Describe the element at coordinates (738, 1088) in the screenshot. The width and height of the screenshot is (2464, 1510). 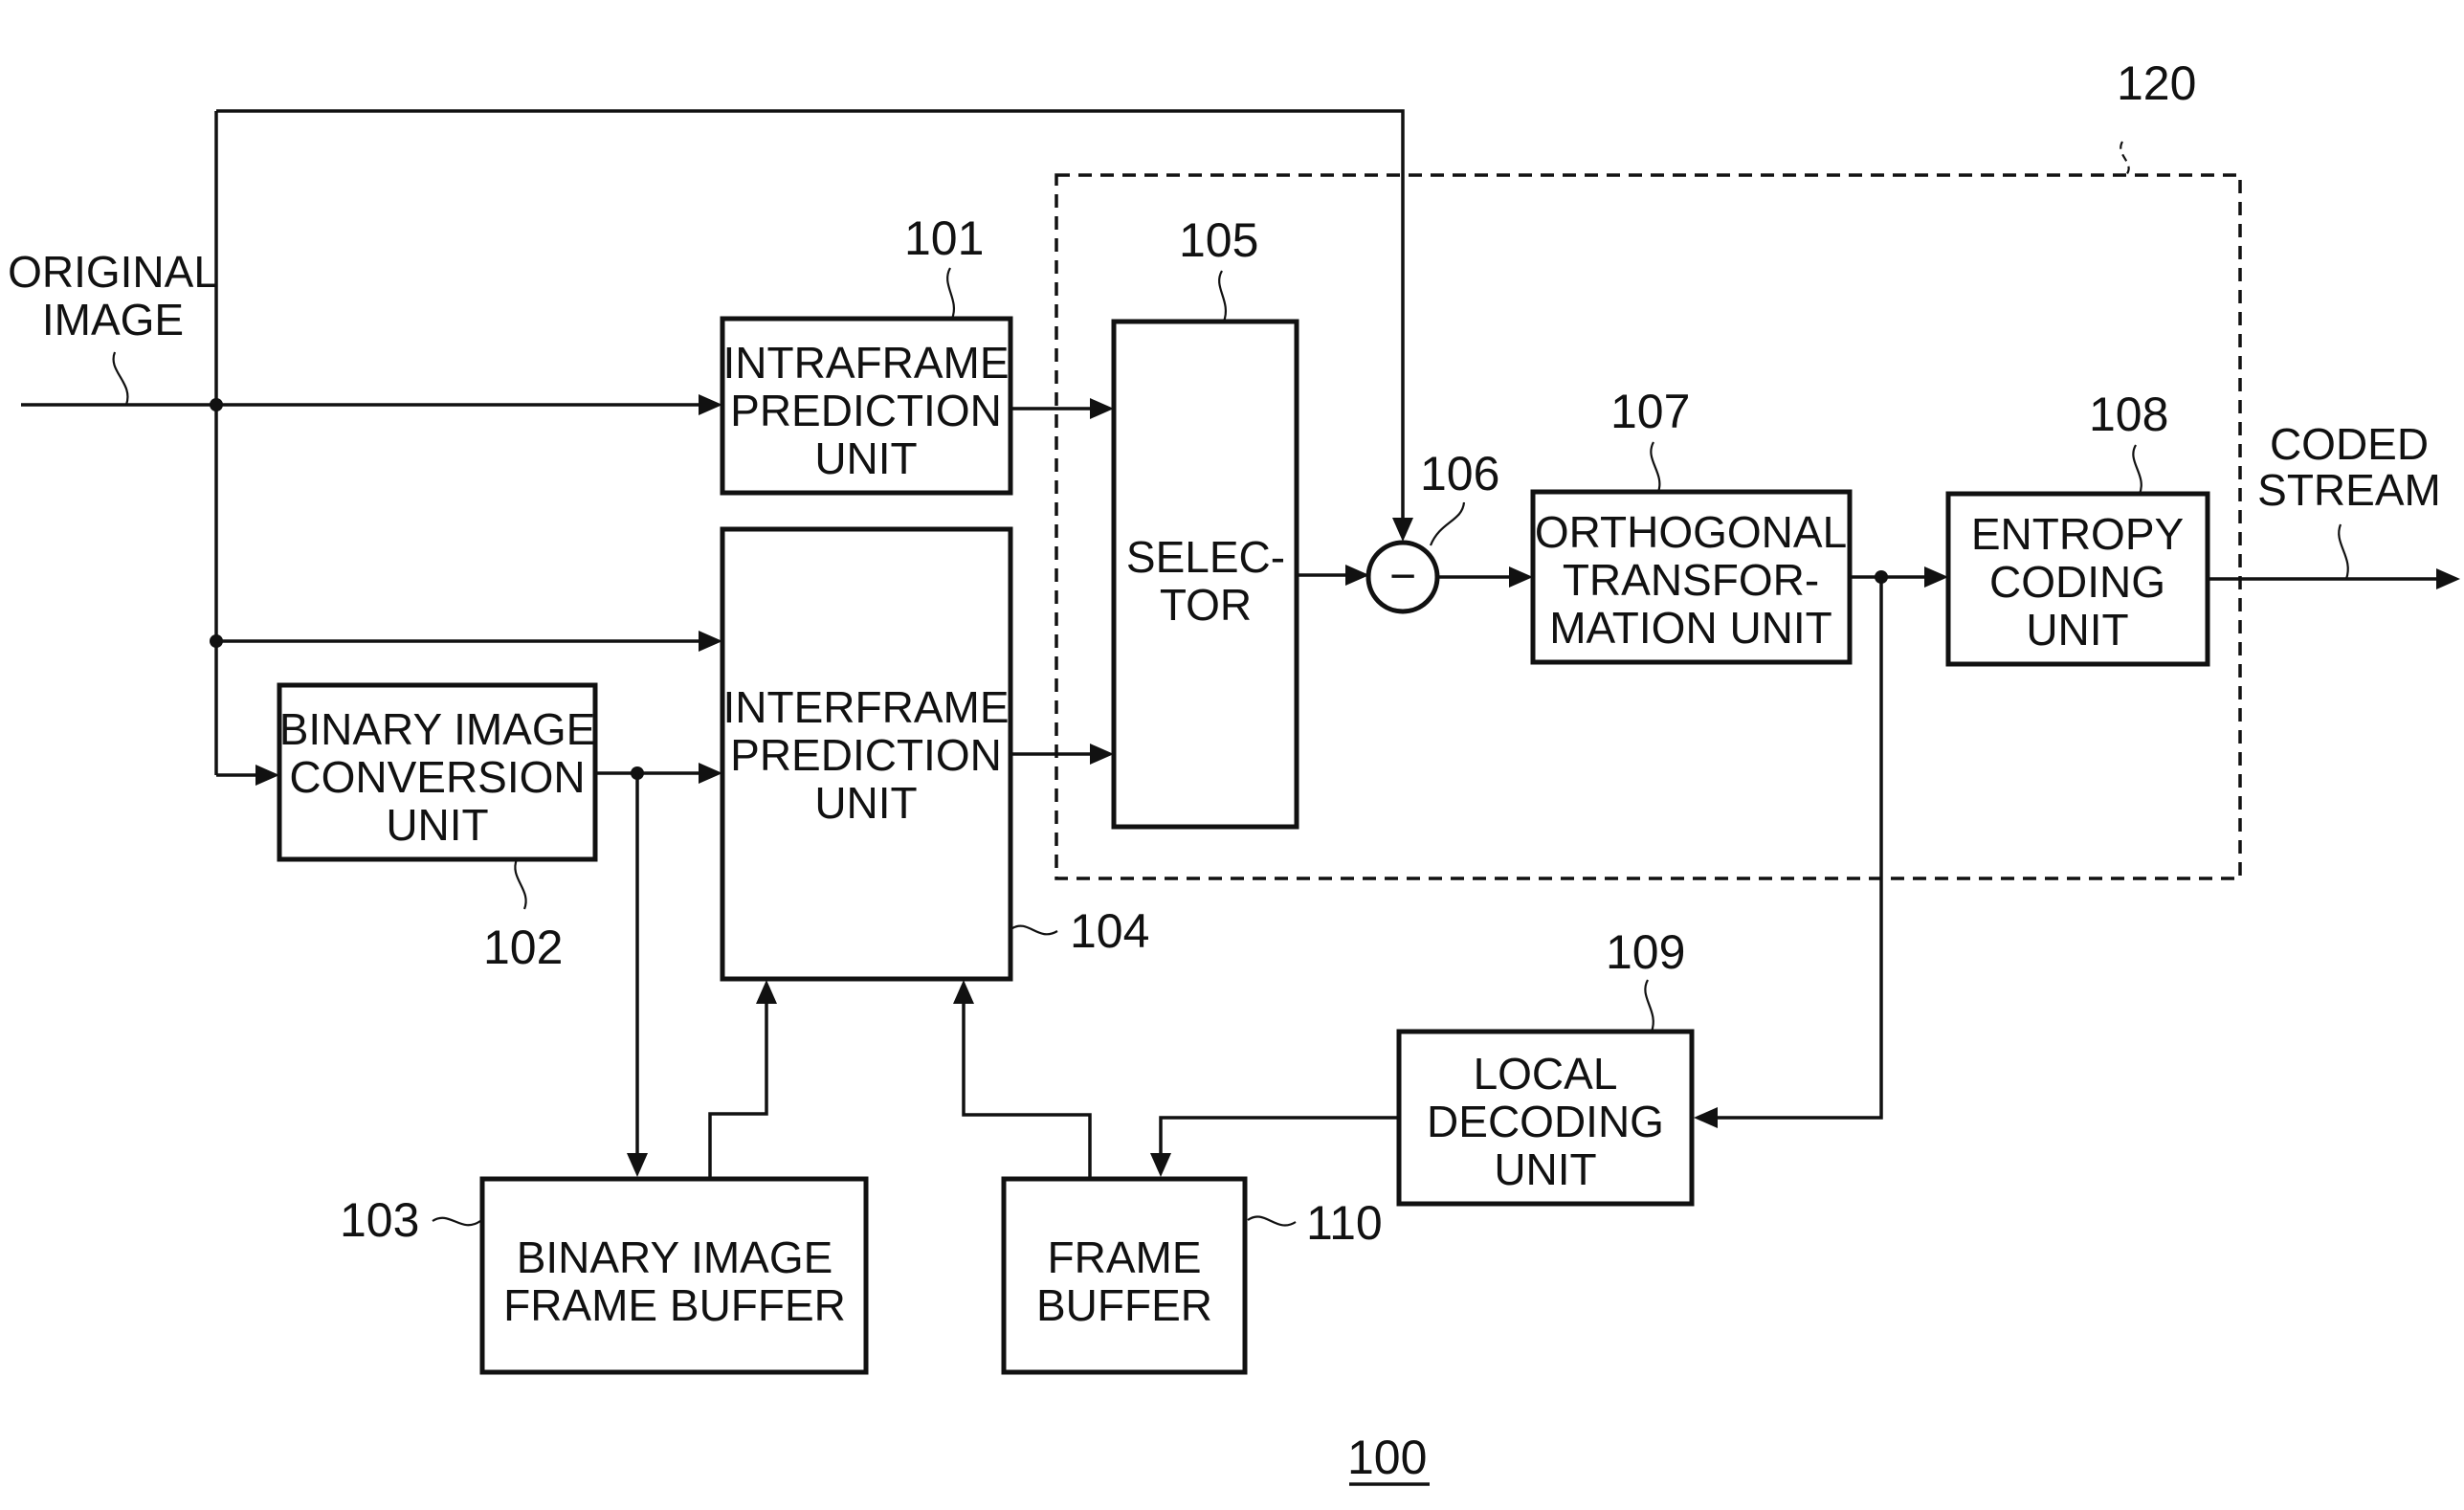
I see `binary-buffer-to-interframe-wire` at that location.